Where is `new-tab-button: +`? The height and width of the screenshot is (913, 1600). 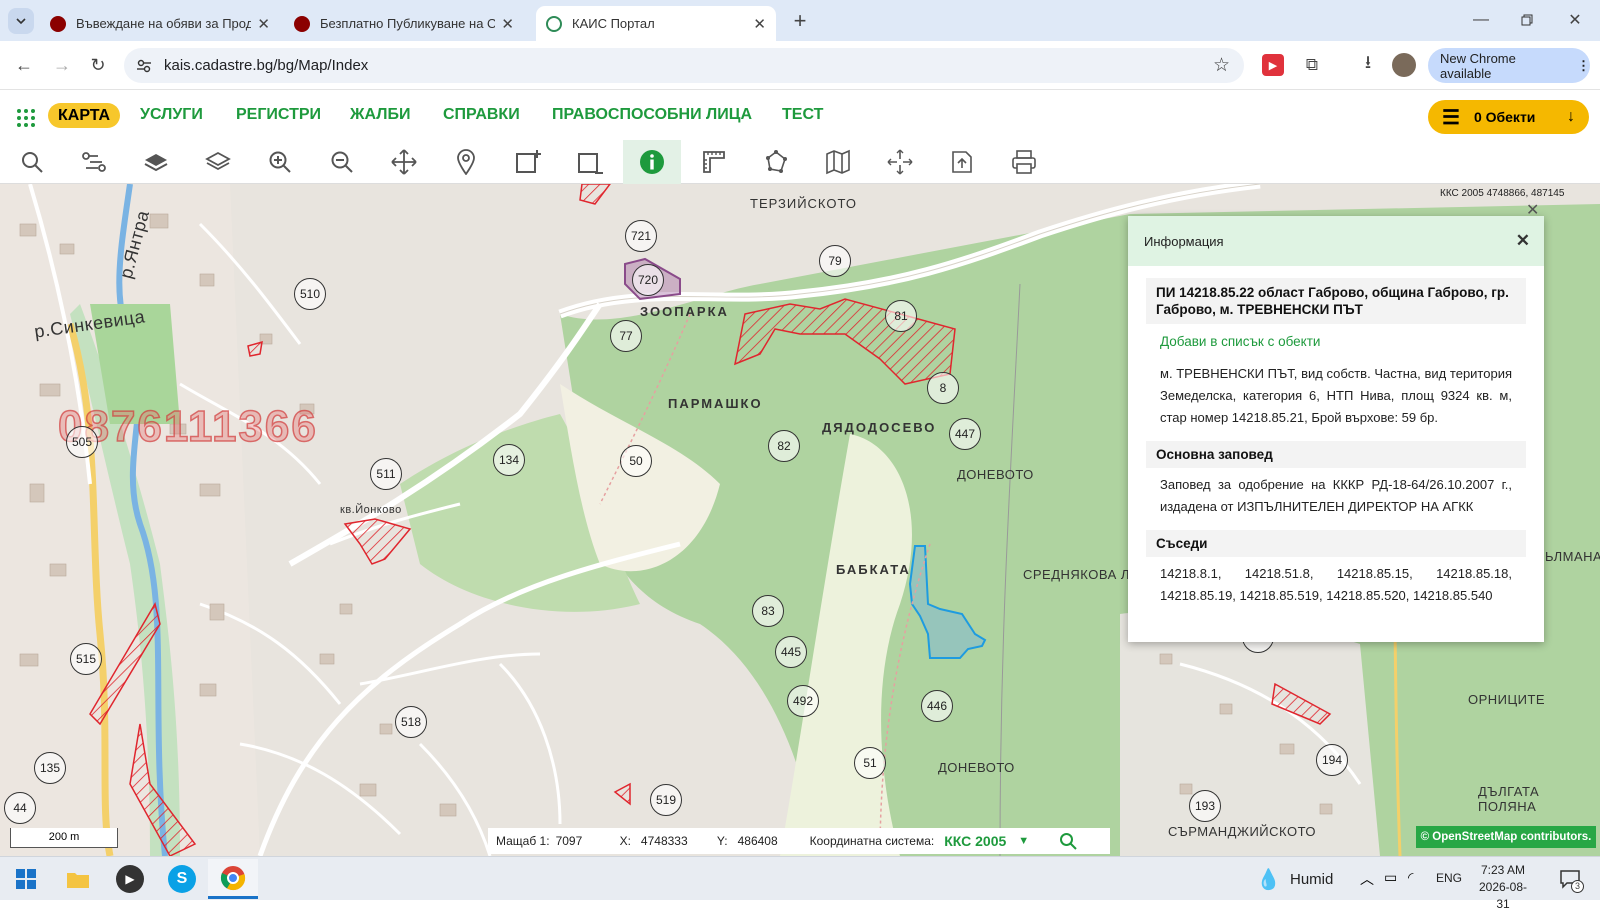 new-tab-button: + is located at coordinates (800, 20).